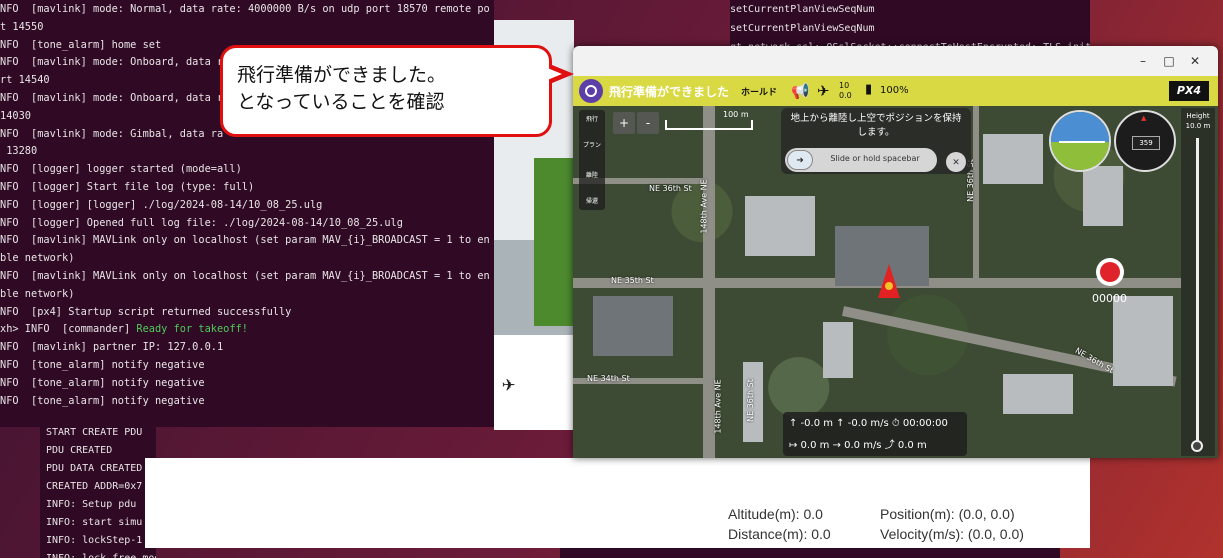  I want to click on zoom-out-button: -, so click(648, 123).